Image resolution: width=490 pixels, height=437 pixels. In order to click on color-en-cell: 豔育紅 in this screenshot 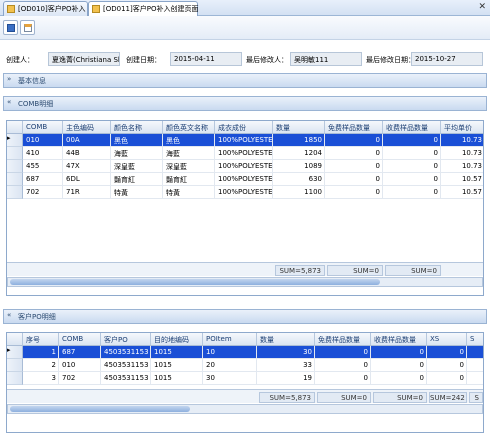, I will do `click(189, 179)`.